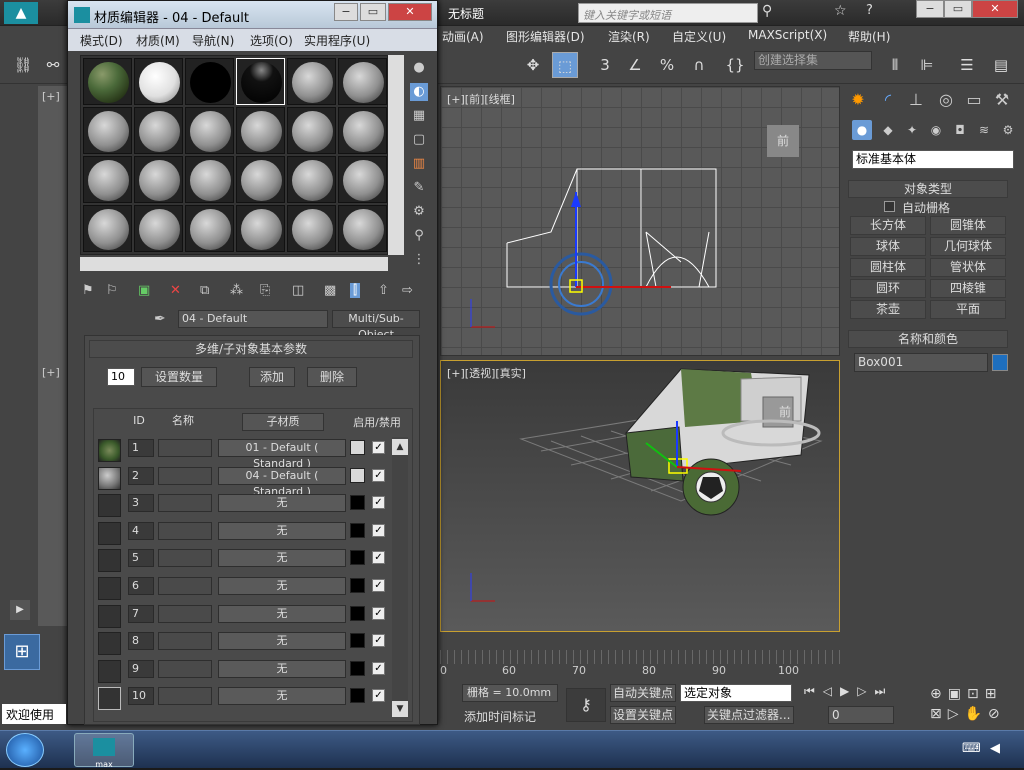 This screenshot has height=770, width=1024. I want to click on link-icon: ⛓, so click(23, 65).